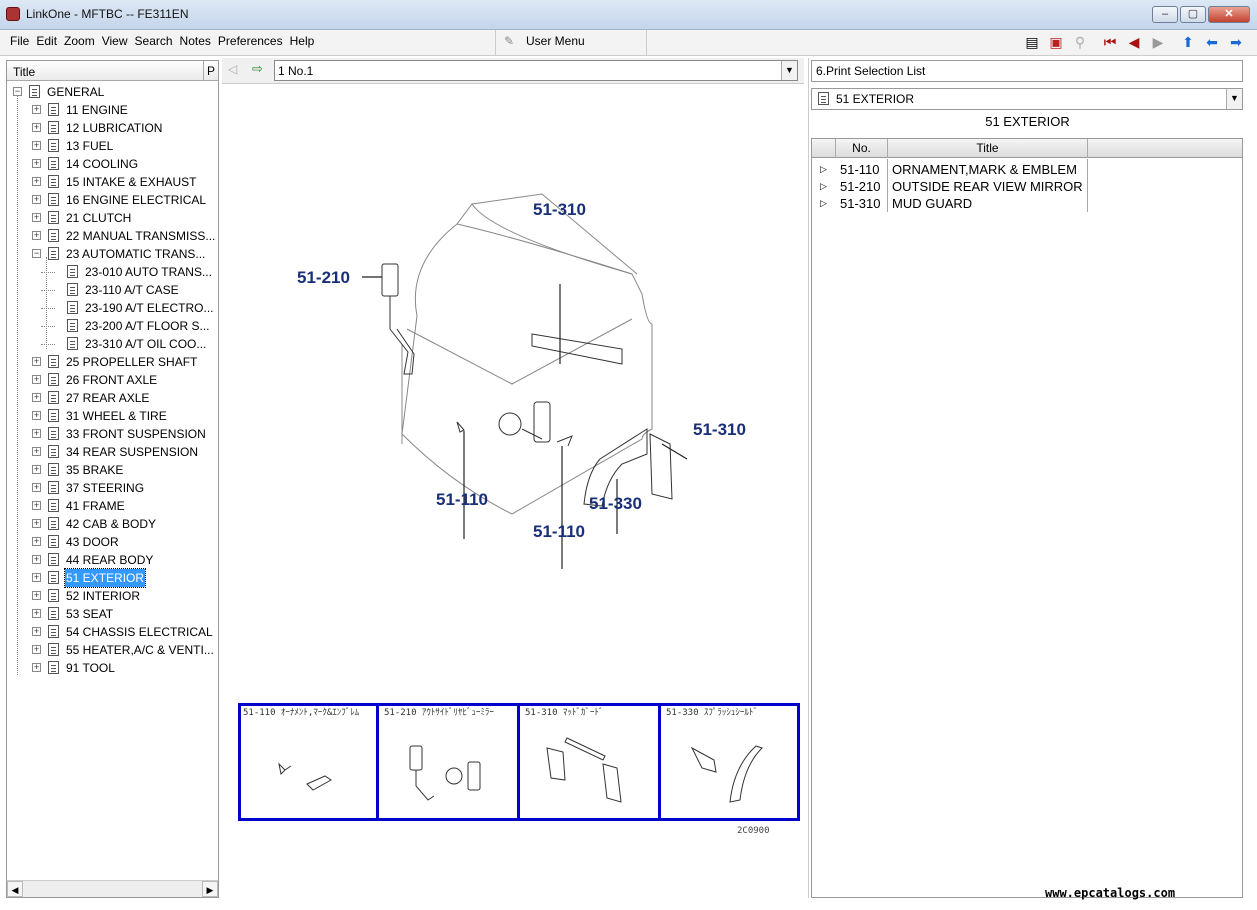 This screenshot has width=1257, height=910. What do you see at coordinates (1212, 42) in the screenshot?
I see `back-arrow-icon: ⬅` at bounding box center [1212, 42].